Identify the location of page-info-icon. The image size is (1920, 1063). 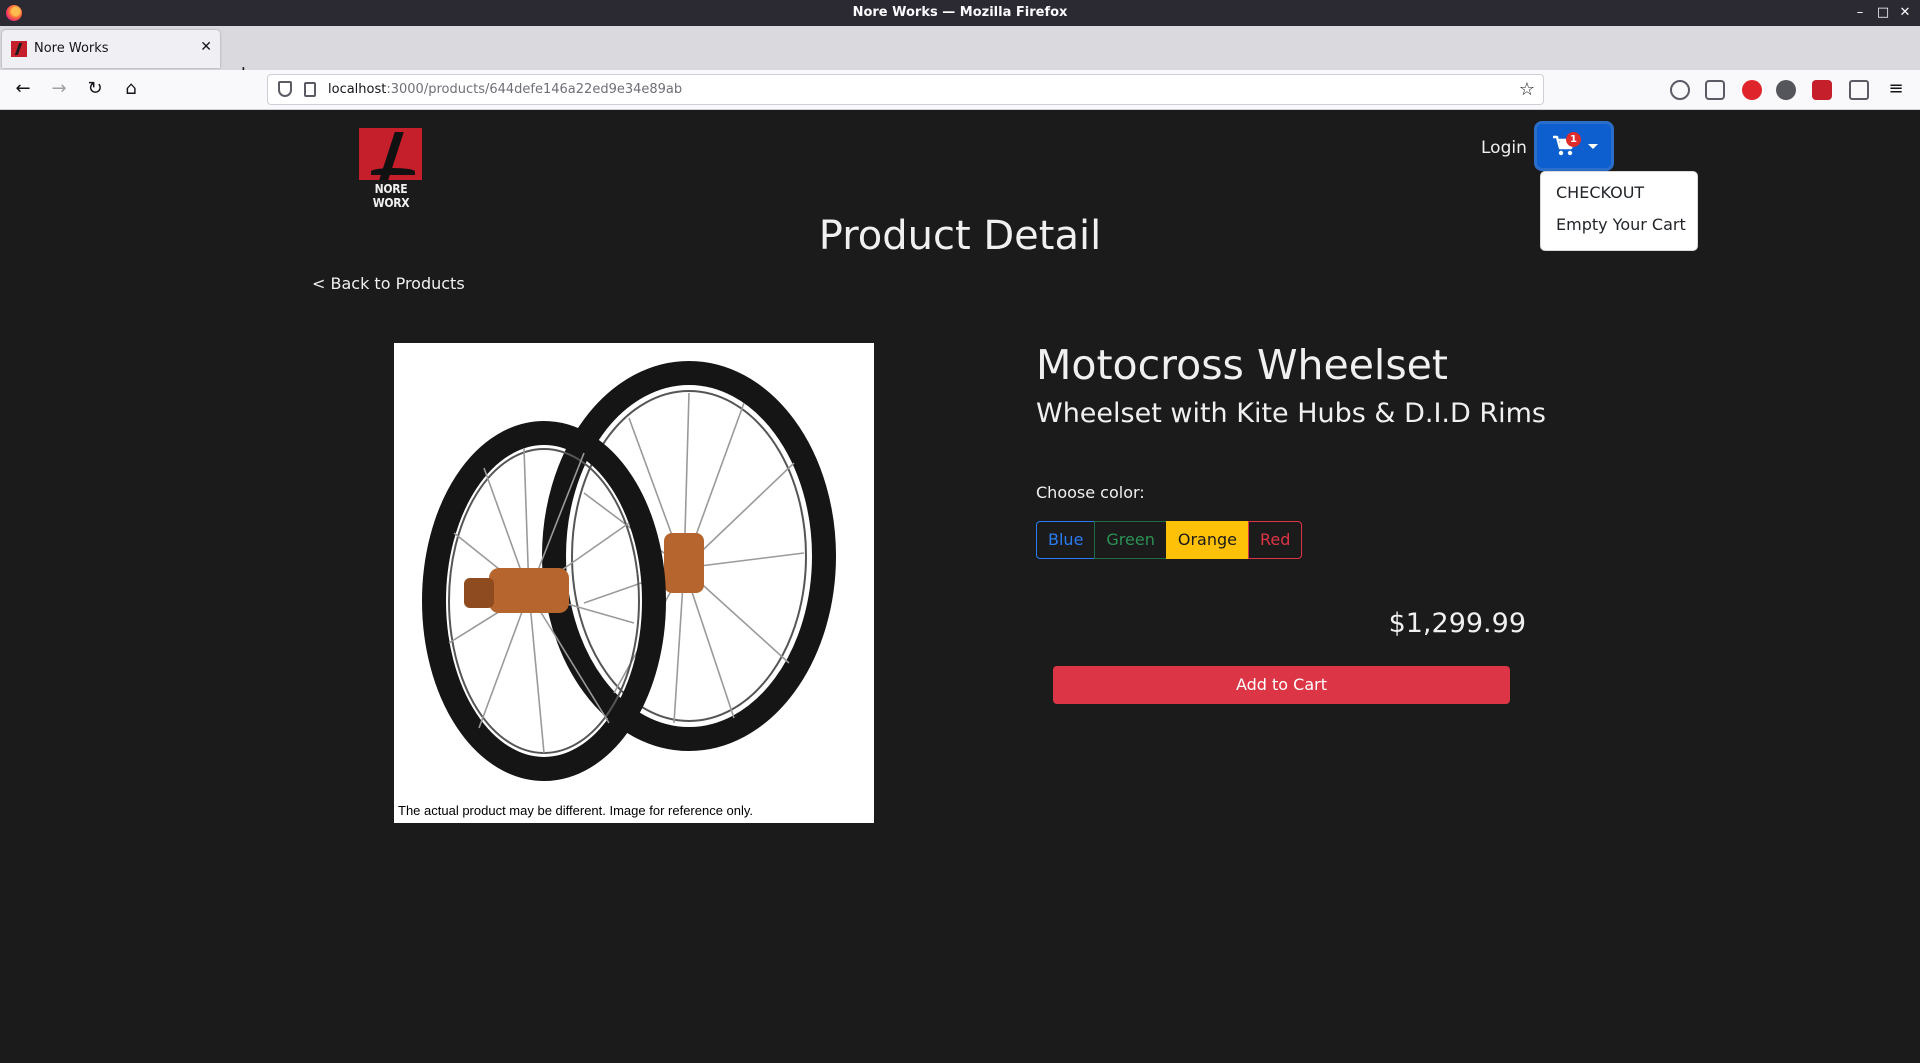
(310, 89).